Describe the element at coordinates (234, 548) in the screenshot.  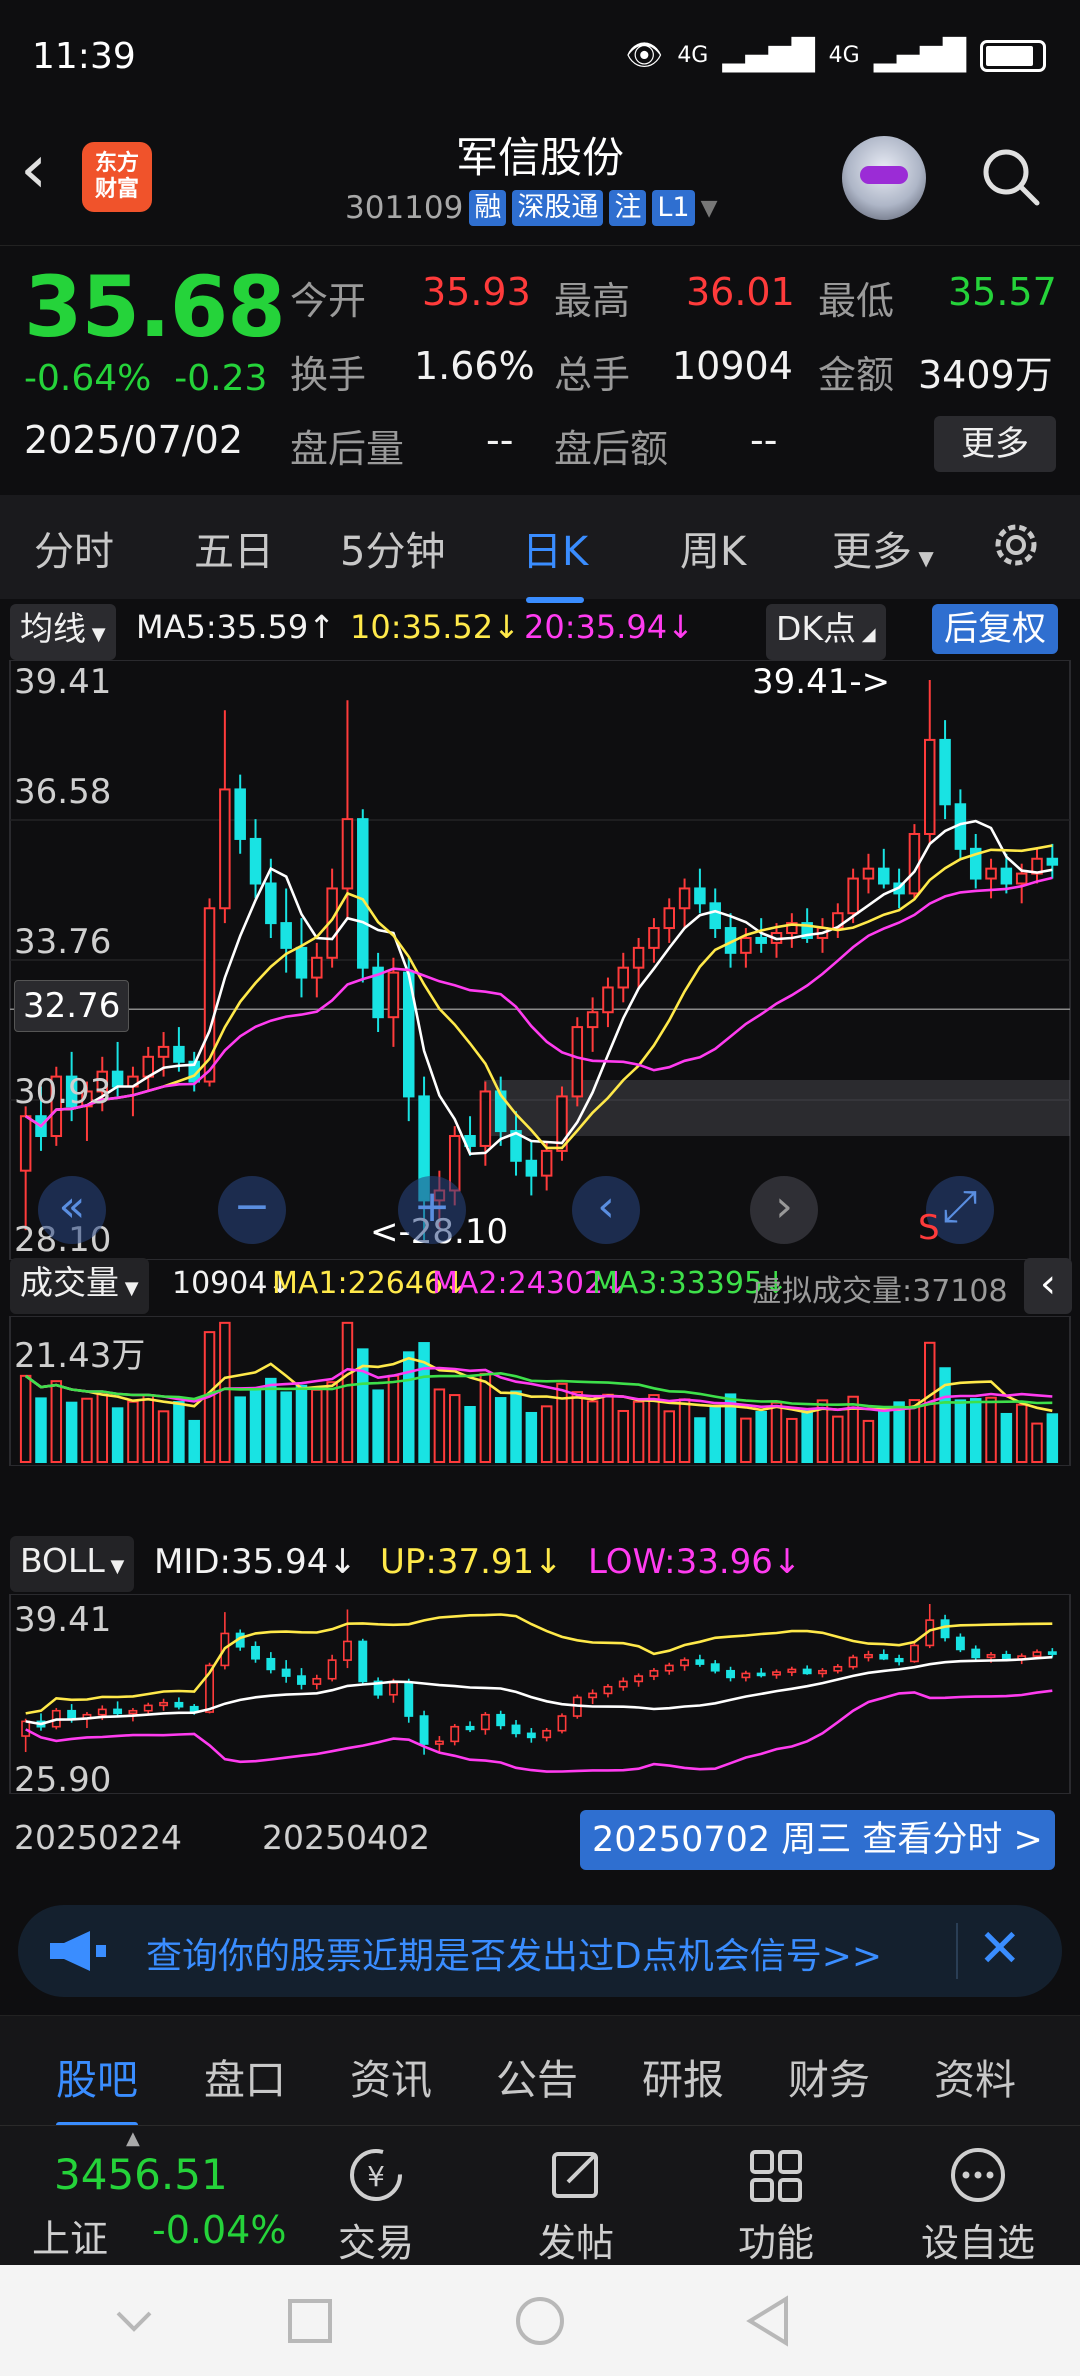
I see `tab-five-day: 五日` at that location.